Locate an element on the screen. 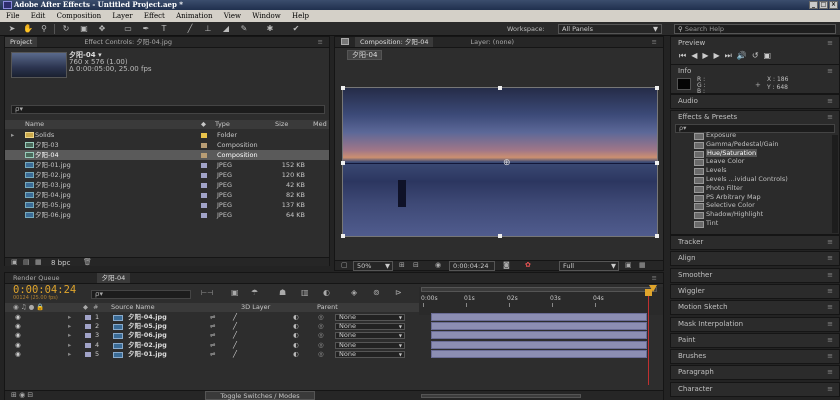  text-tool-icon: T is located at coordinates (164, 29).